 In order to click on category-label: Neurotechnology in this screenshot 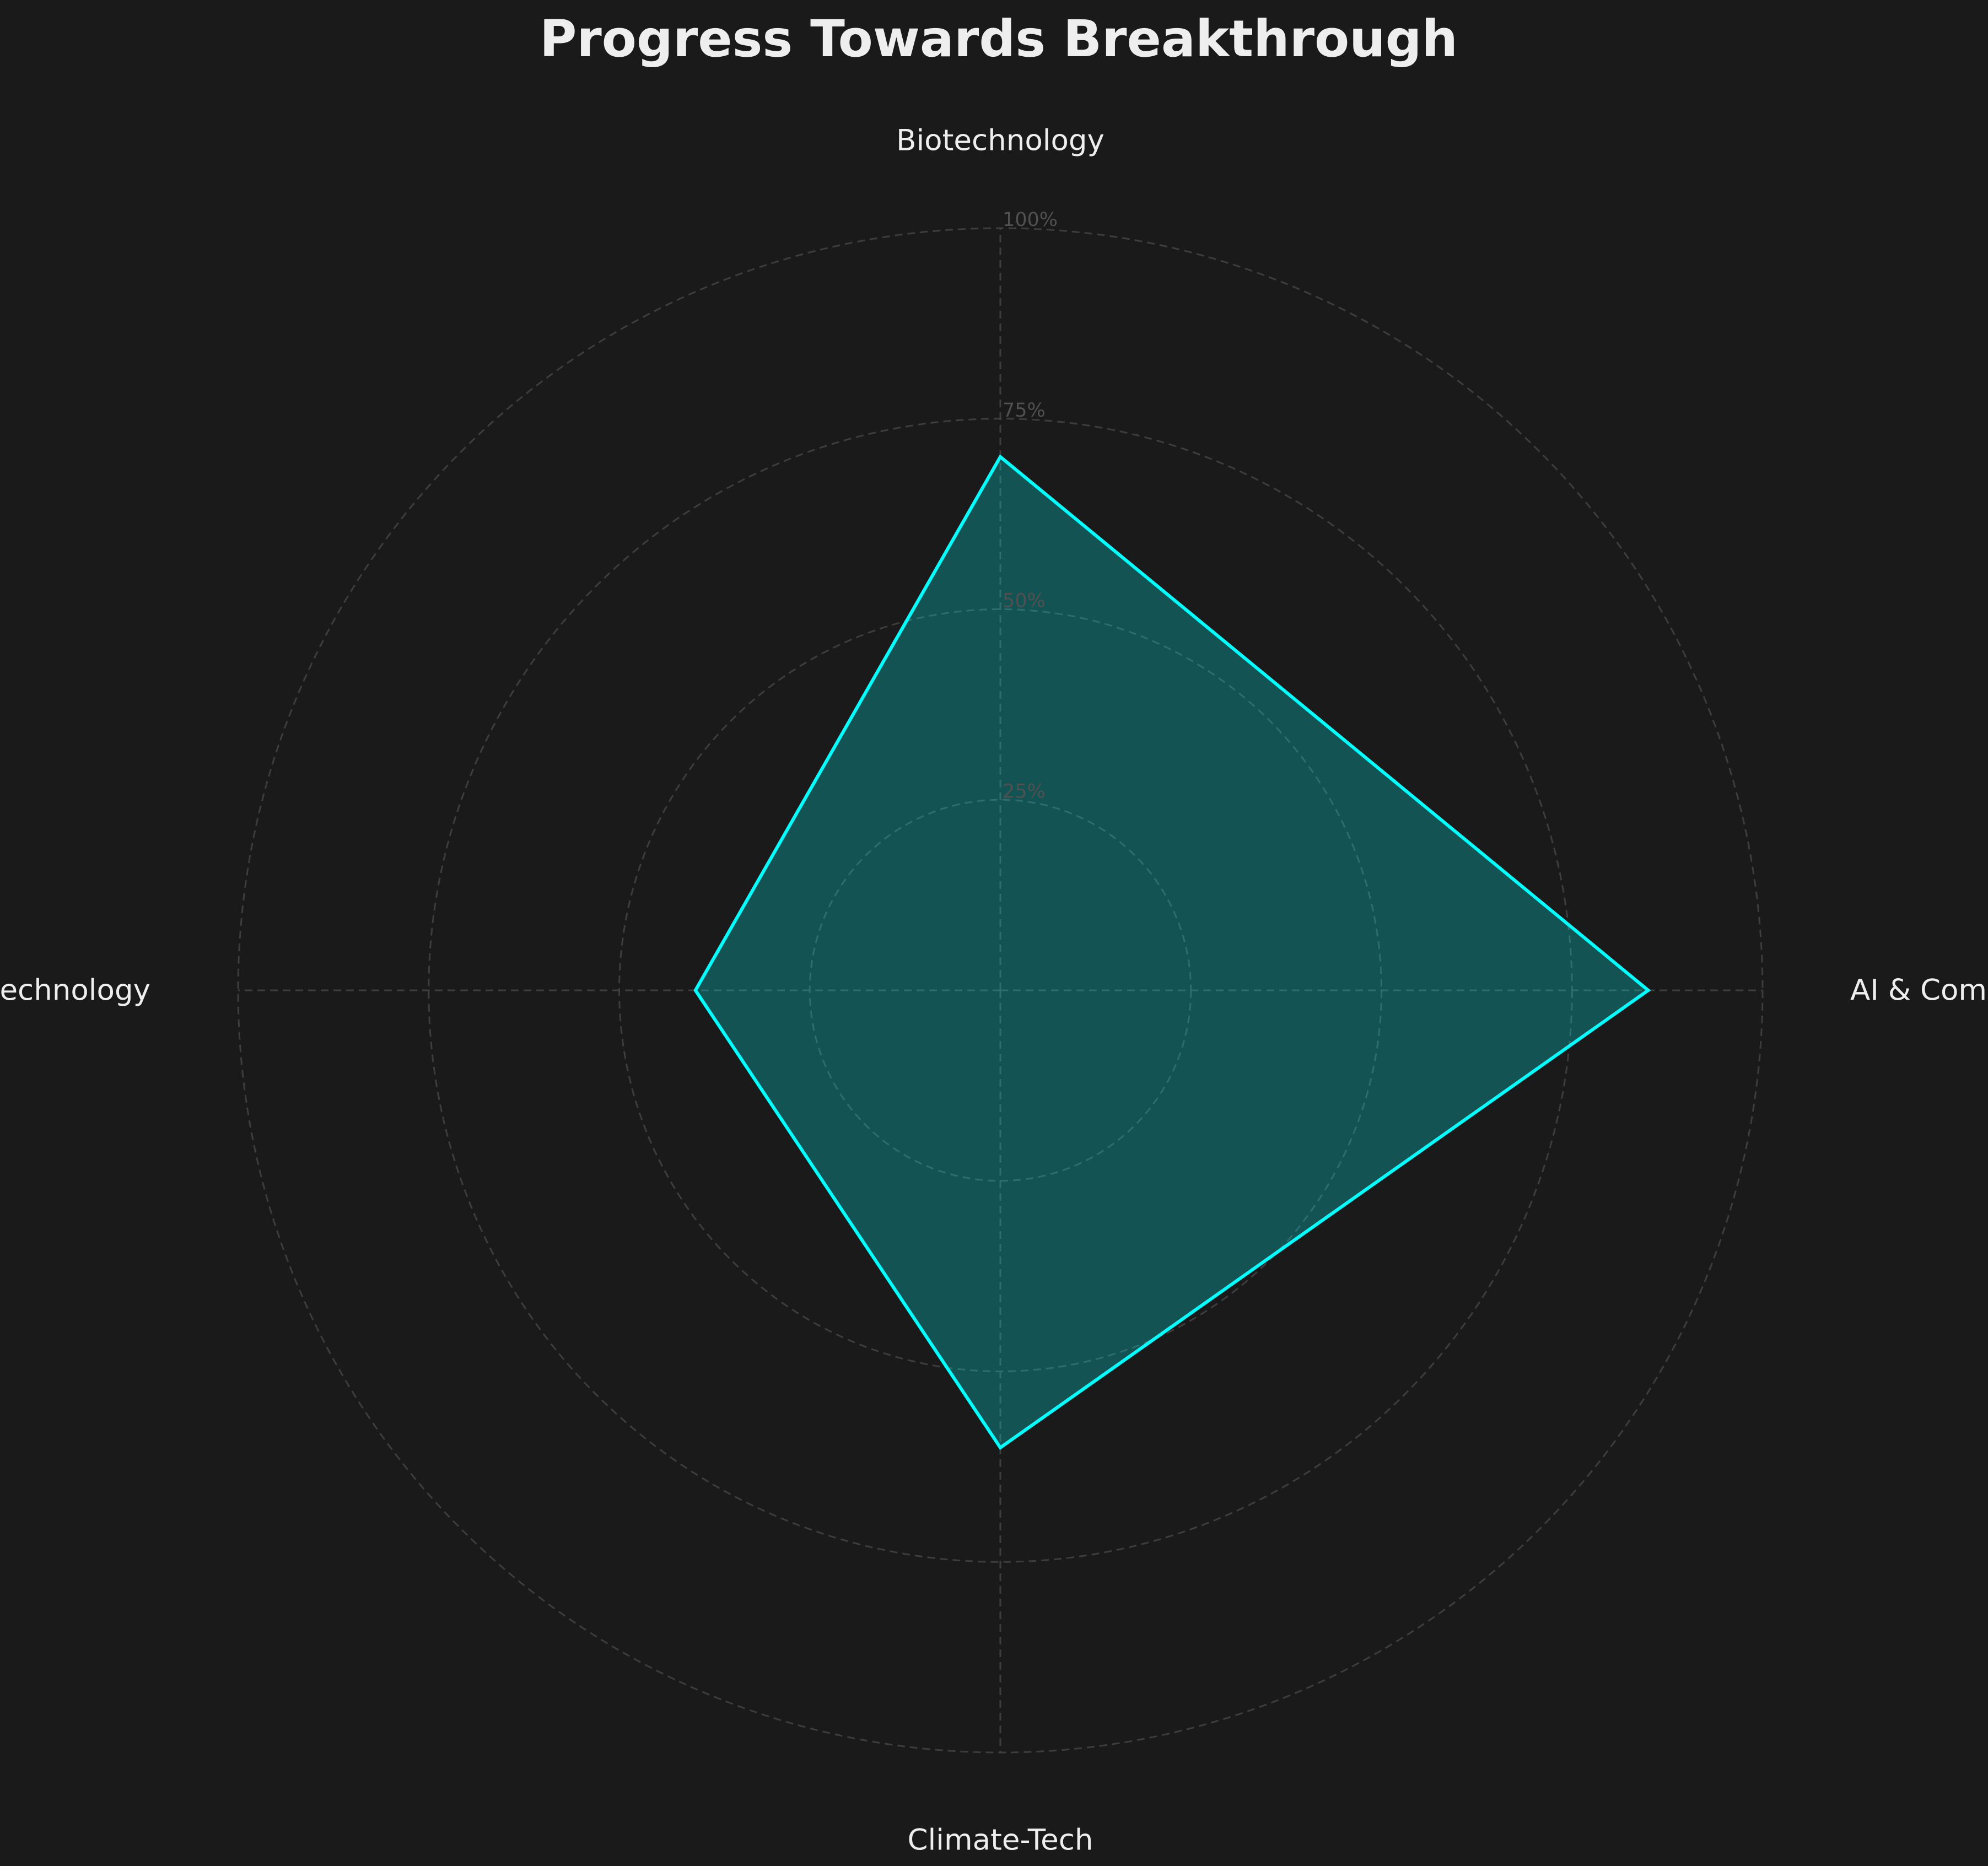, I will do `click(75, 990)`.